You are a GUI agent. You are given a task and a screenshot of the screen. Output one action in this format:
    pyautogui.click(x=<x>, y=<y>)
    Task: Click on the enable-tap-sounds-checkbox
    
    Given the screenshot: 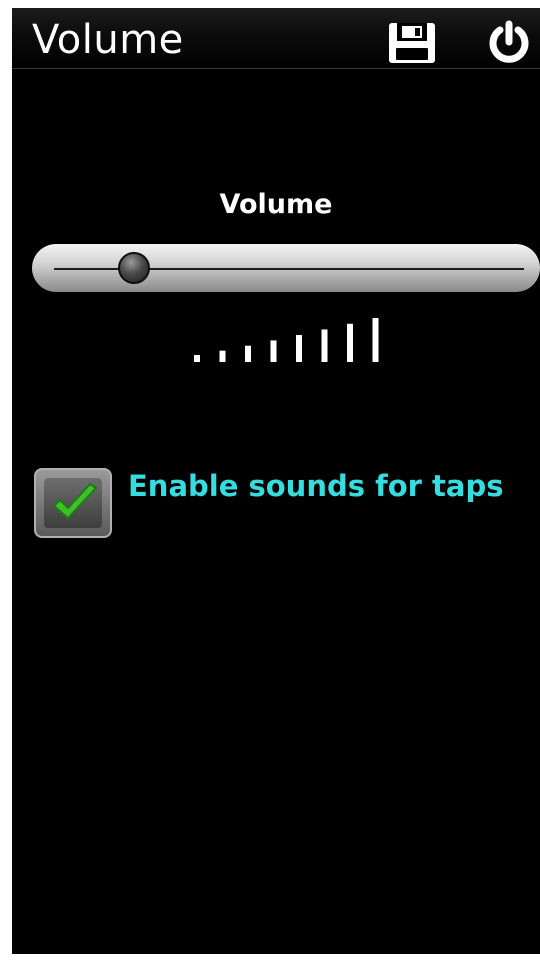 What is the action you would take?
    pyautogui.click(x=73, y=503)
    